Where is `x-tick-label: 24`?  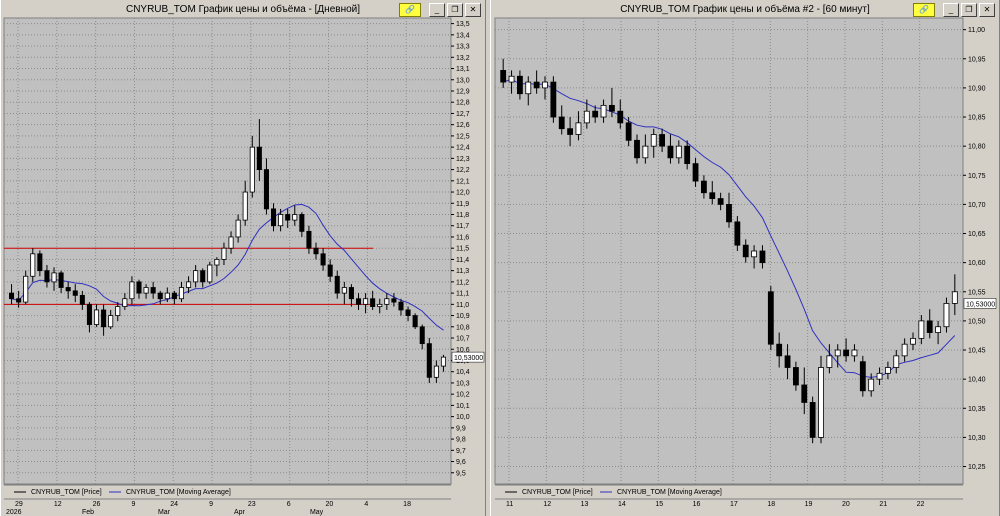 x-tick-label: 24 is located at coordinates (174, 504).